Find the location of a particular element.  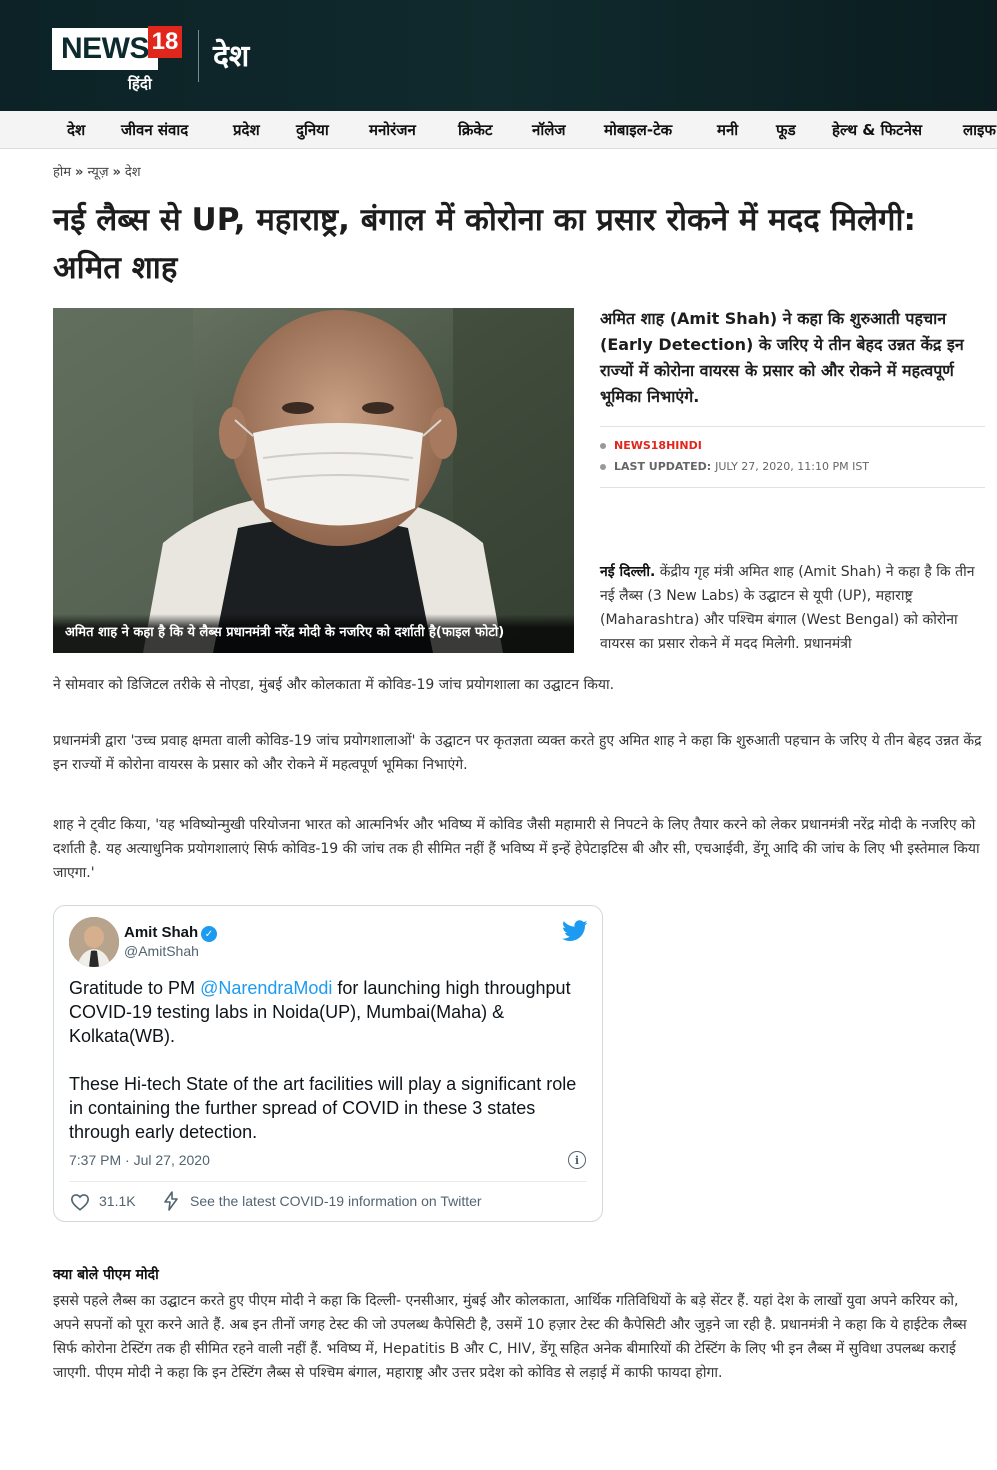

tweet-divider is located at coordinates (328, 1181).